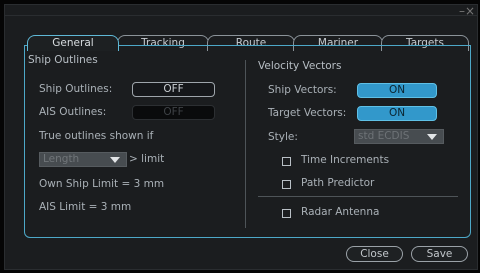  Describe the element at coordinates (102, 184) in the screenshot. I see `own-ship-limit: Own Ship Limit = 3 mm` at that location.